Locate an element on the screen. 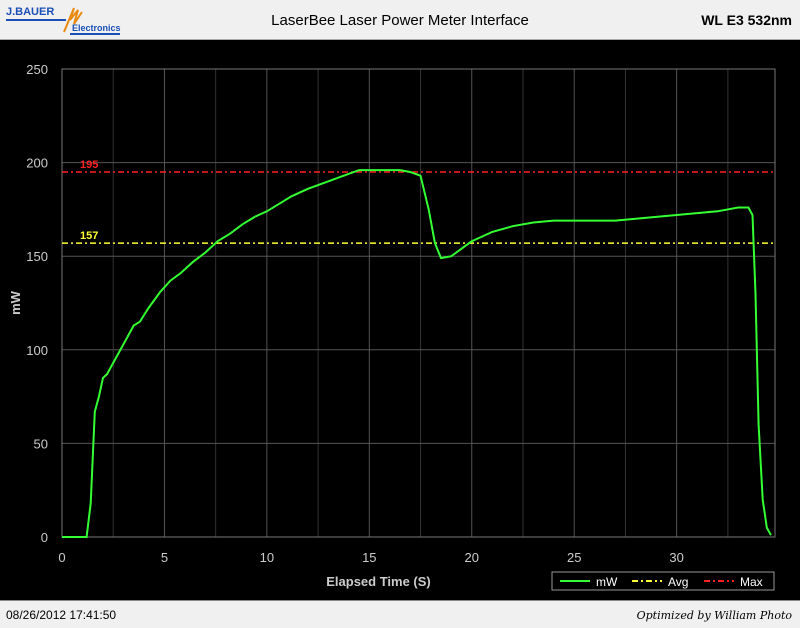  x-tick-label: 30 is located at coordinates (676, 557).